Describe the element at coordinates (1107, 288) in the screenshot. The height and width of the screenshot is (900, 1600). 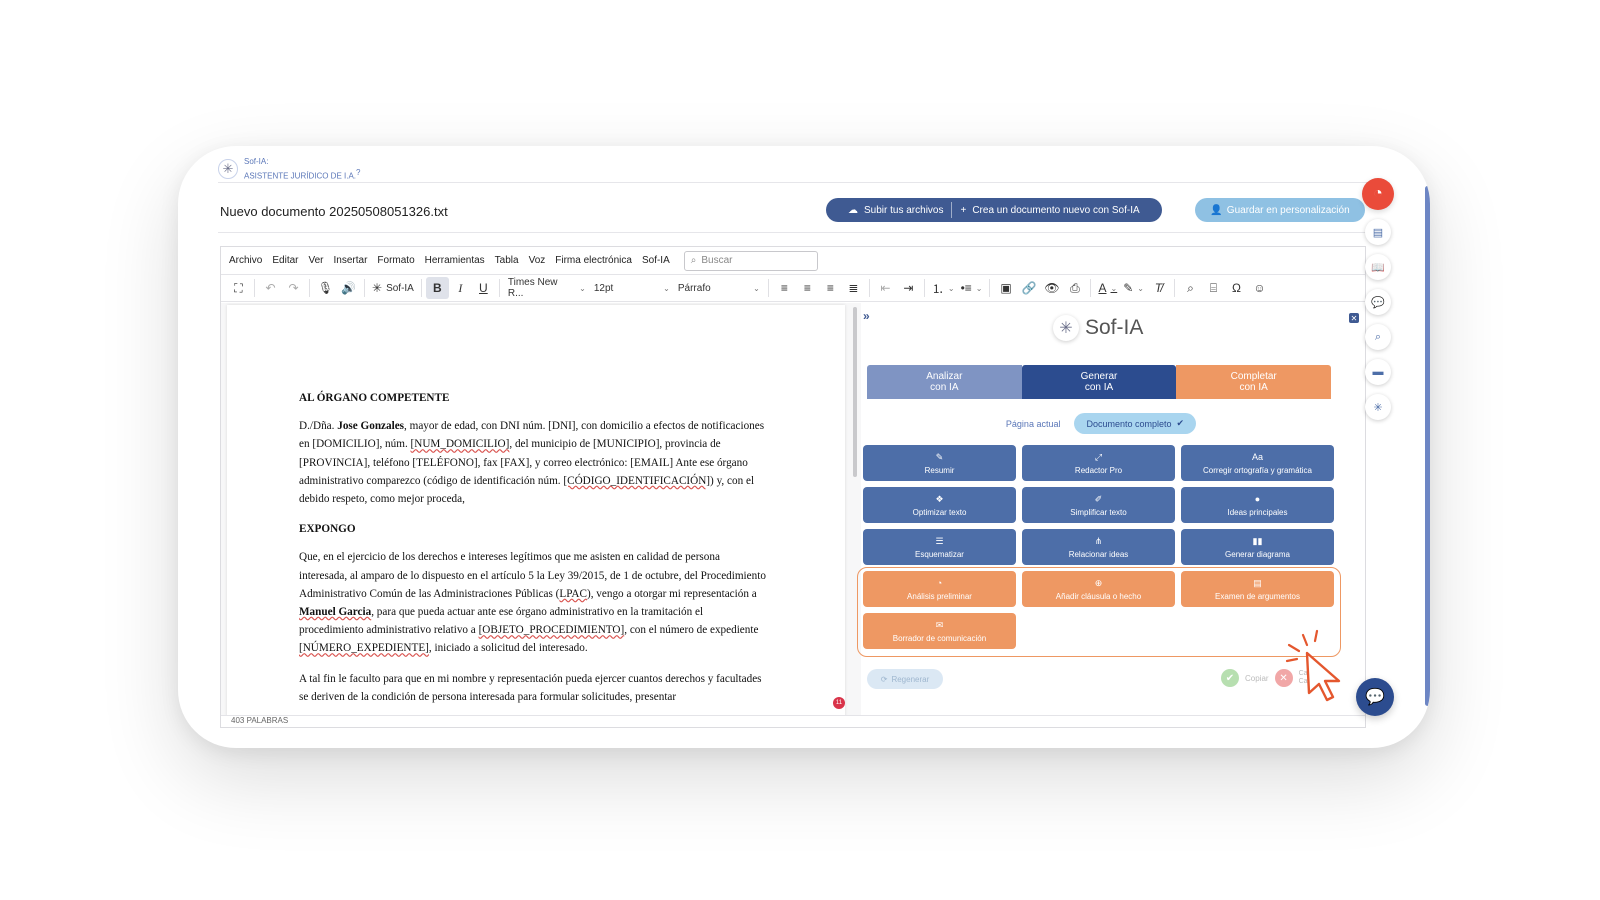
I see `text-color-icon: A ⌄` at that location.